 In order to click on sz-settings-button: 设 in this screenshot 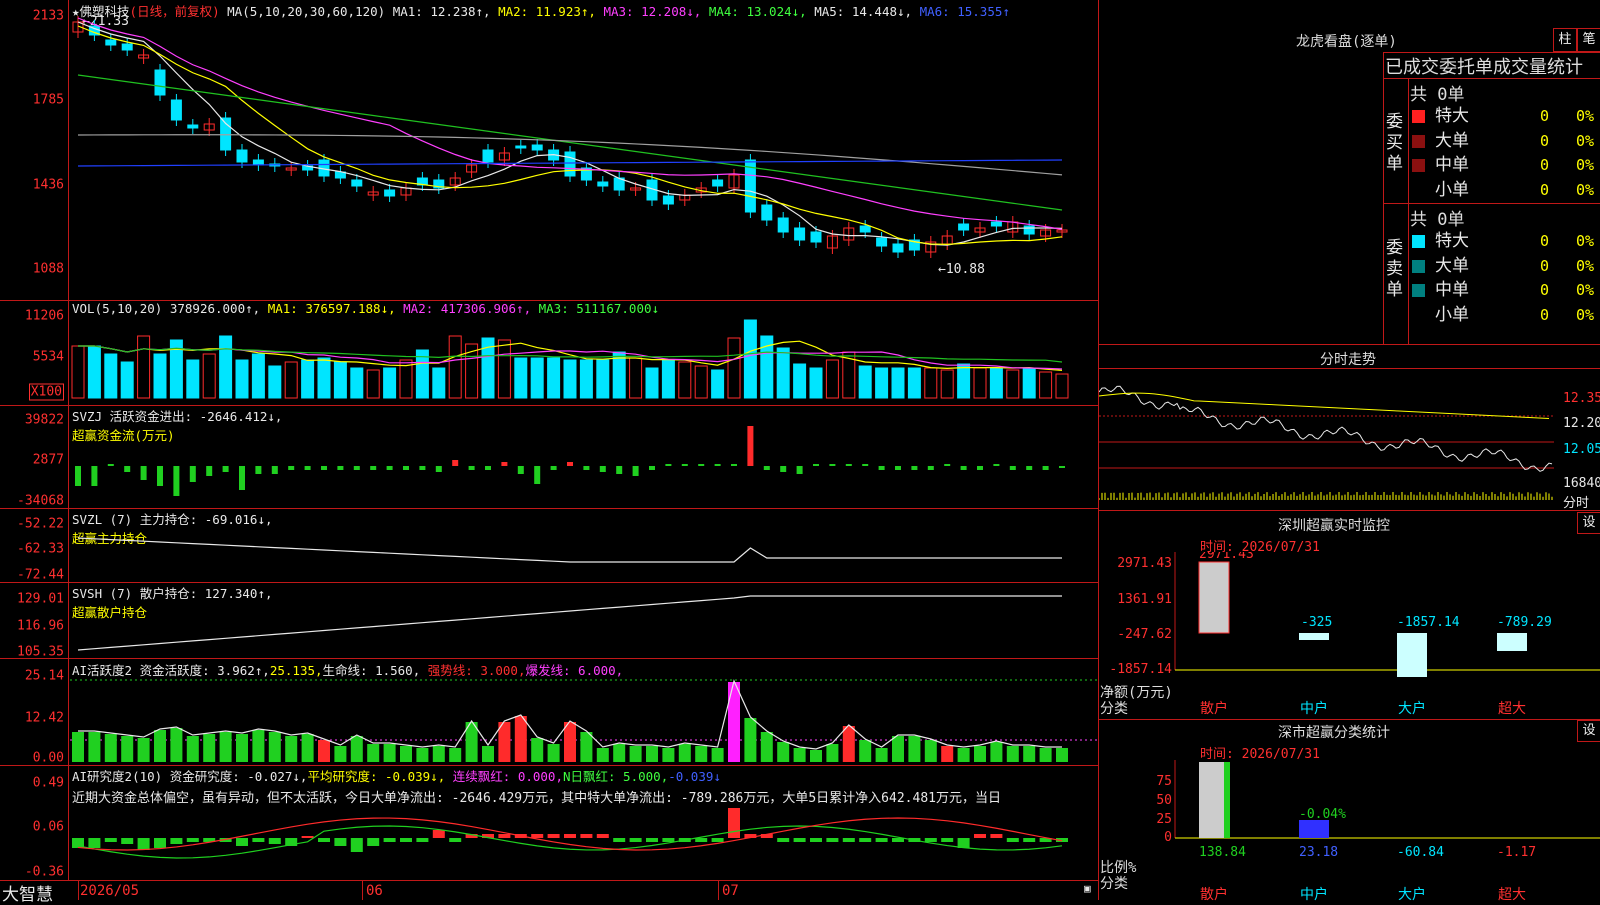, I will do `click(1588, 523)`.